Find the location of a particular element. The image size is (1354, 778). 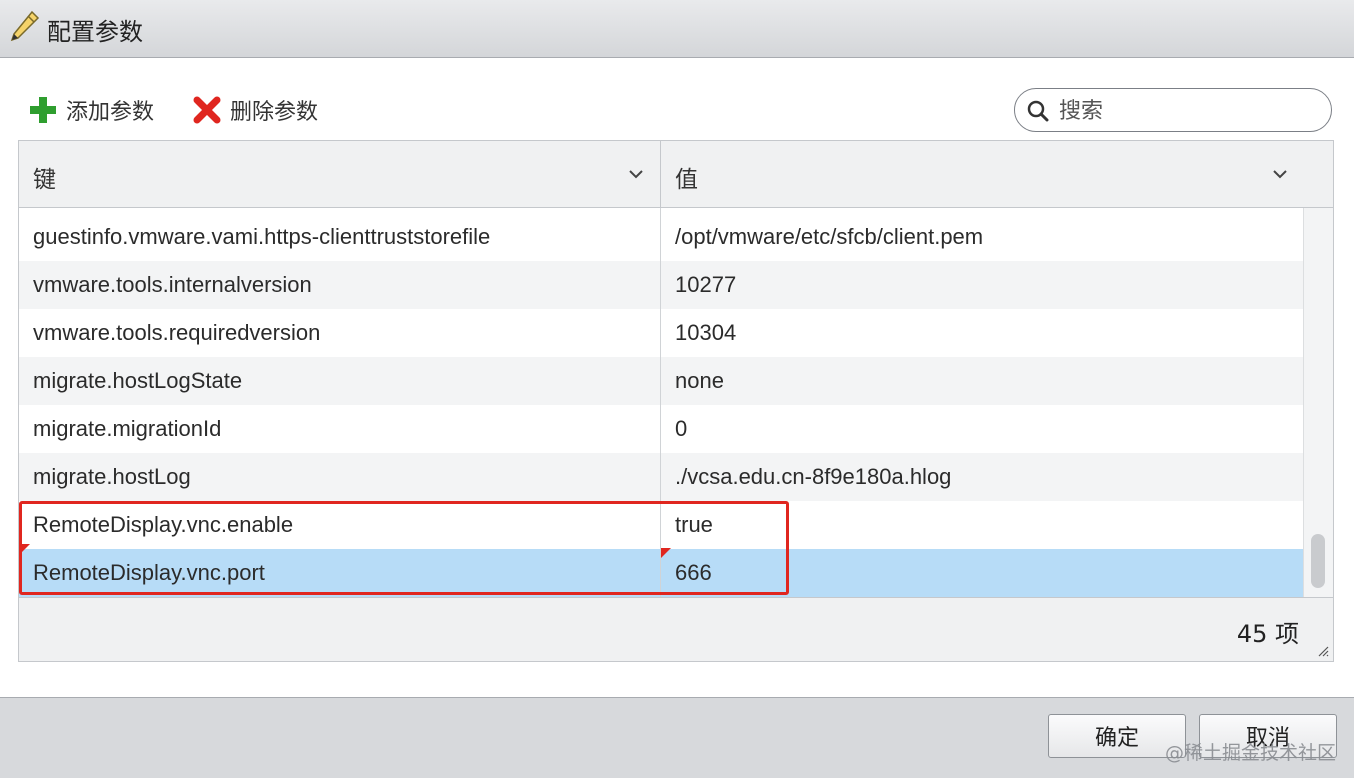

column-header-key: 键 is located at coordinates (340, 174).